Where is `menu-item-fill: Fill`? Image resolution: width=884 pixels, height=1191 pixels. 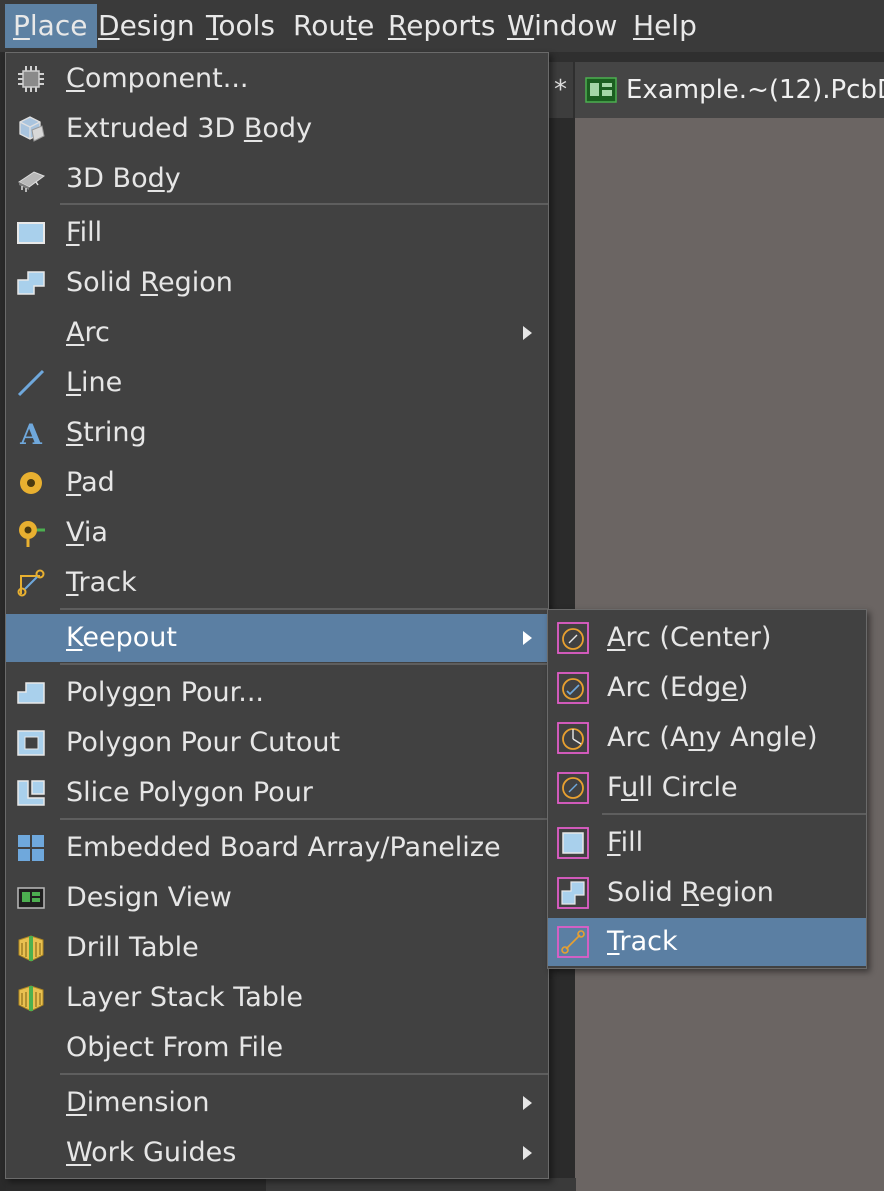
menu-item-fill: Fill is located at coordinates (277, 233).